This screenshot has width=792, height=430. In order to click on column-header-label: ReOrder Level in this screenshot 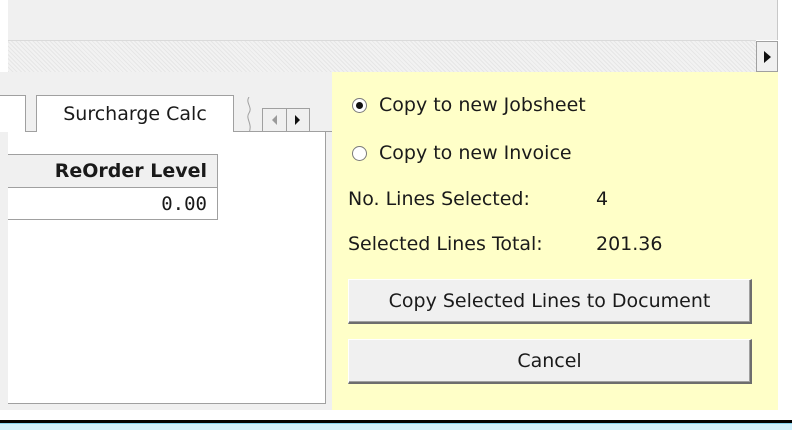, I will do `click(130, 171)`.